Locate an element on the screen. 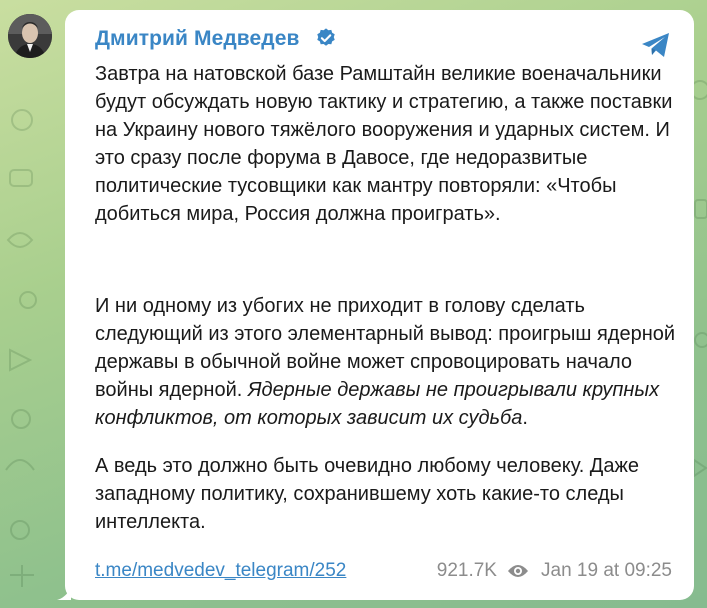 The image size is (707, 608). message-paragraph-2-end: . is located at coordinates (525, 418).